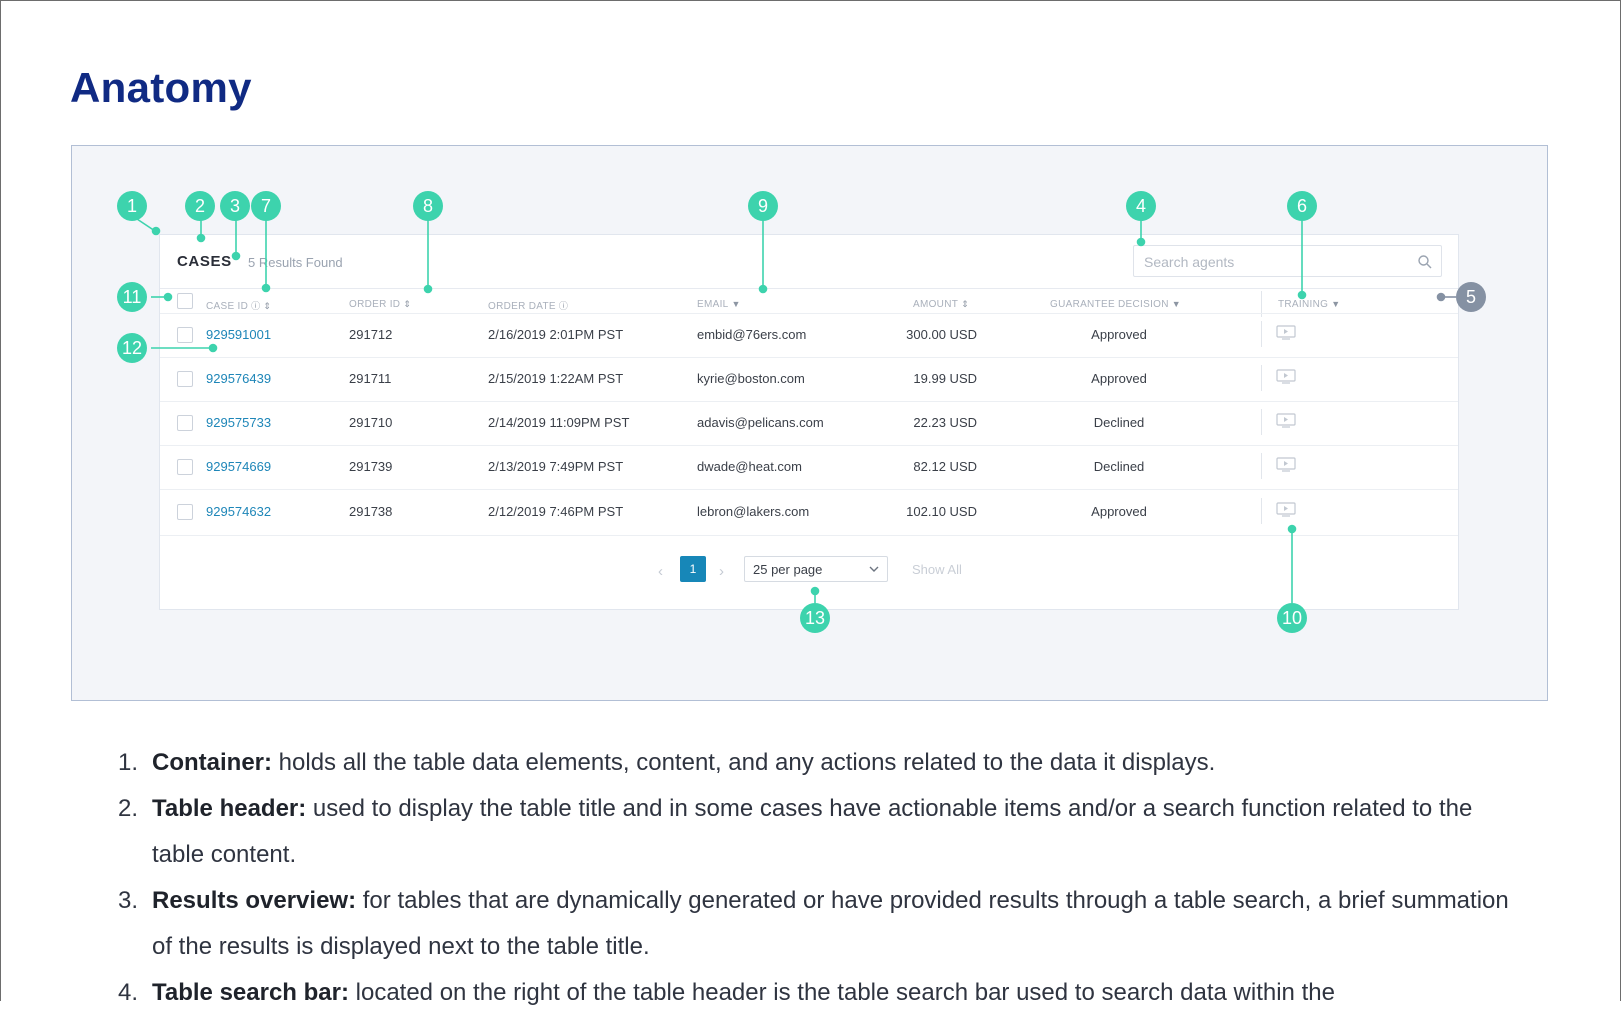 This screenshot has height=1016, width=1623. I want to click on email-cell: dwade@heat.com, so click(749, 466).